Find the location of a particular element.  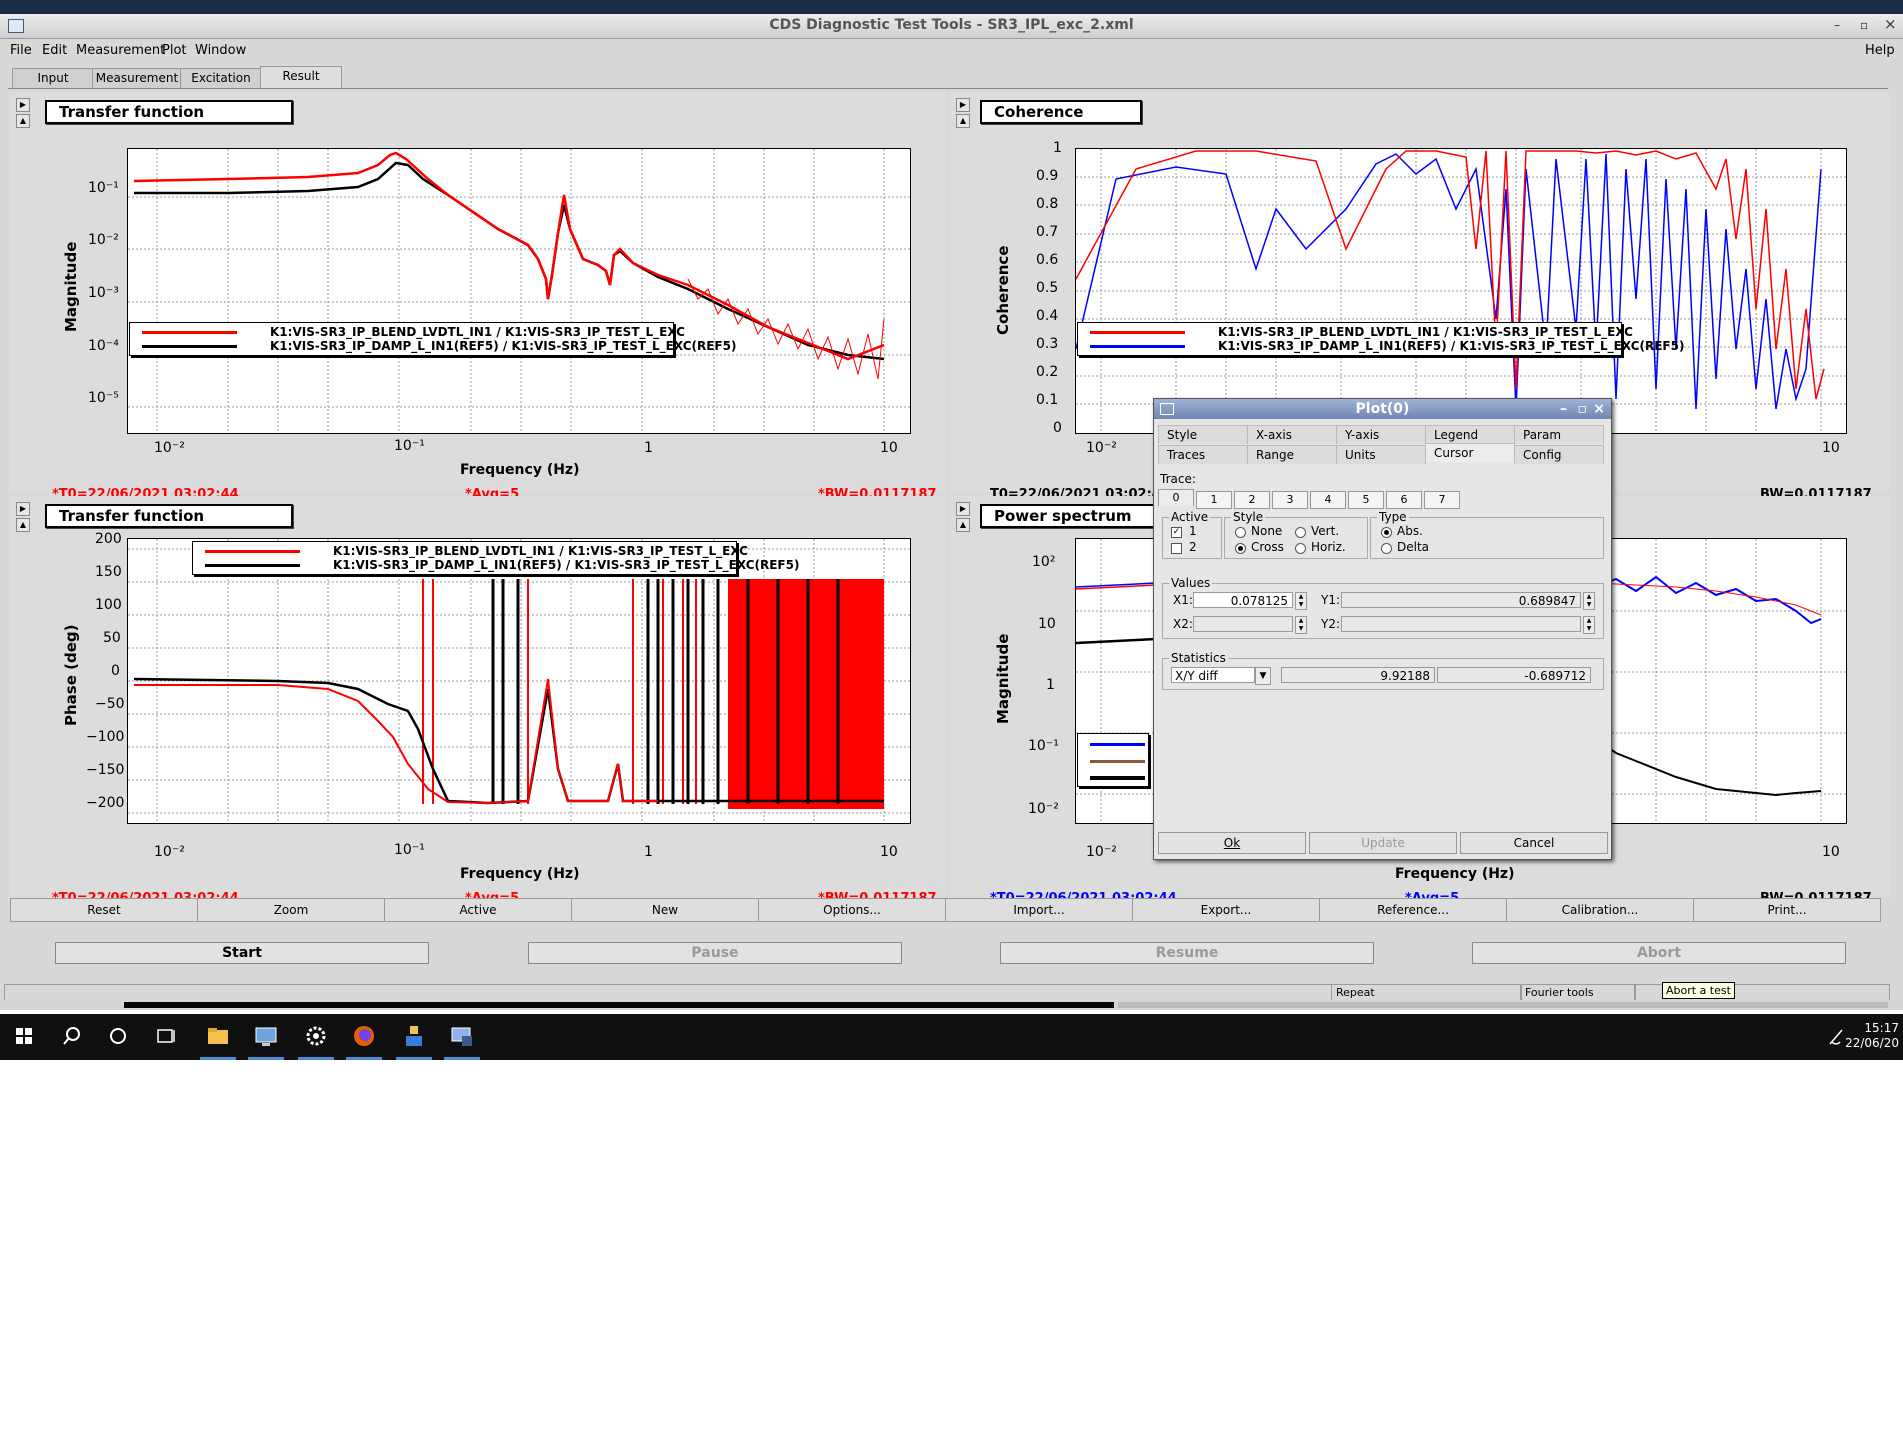

menu-measurement: Measurement is located at coordinates (120, 50).